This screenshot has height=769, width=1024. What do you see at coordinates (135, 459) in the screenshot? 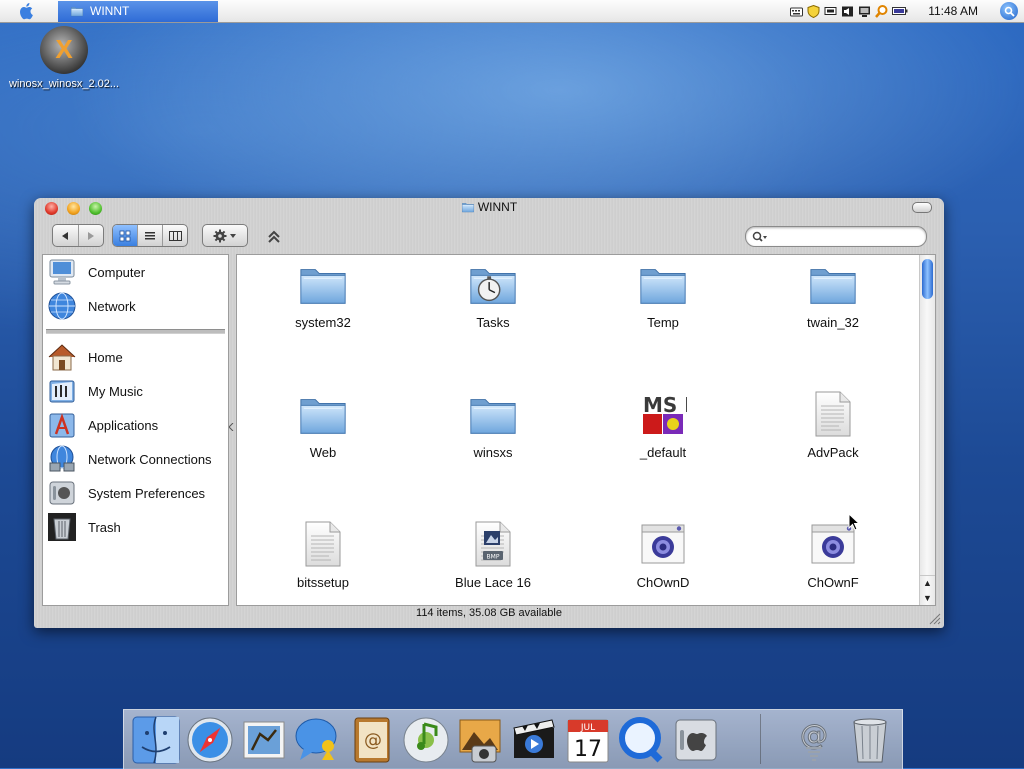
I see `sidebar-item-network-connections: Network Connections` at bounding box center [135, 459].